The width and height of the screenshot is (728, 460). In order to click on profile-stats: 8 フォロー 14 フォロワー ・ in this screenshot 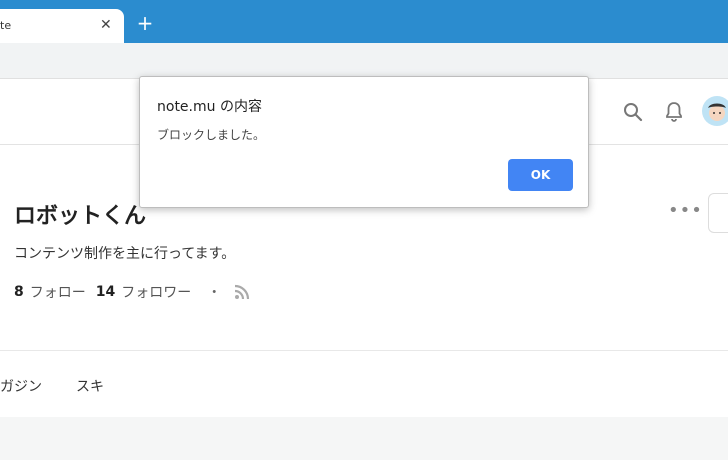, I will do `click(132, 292)`.